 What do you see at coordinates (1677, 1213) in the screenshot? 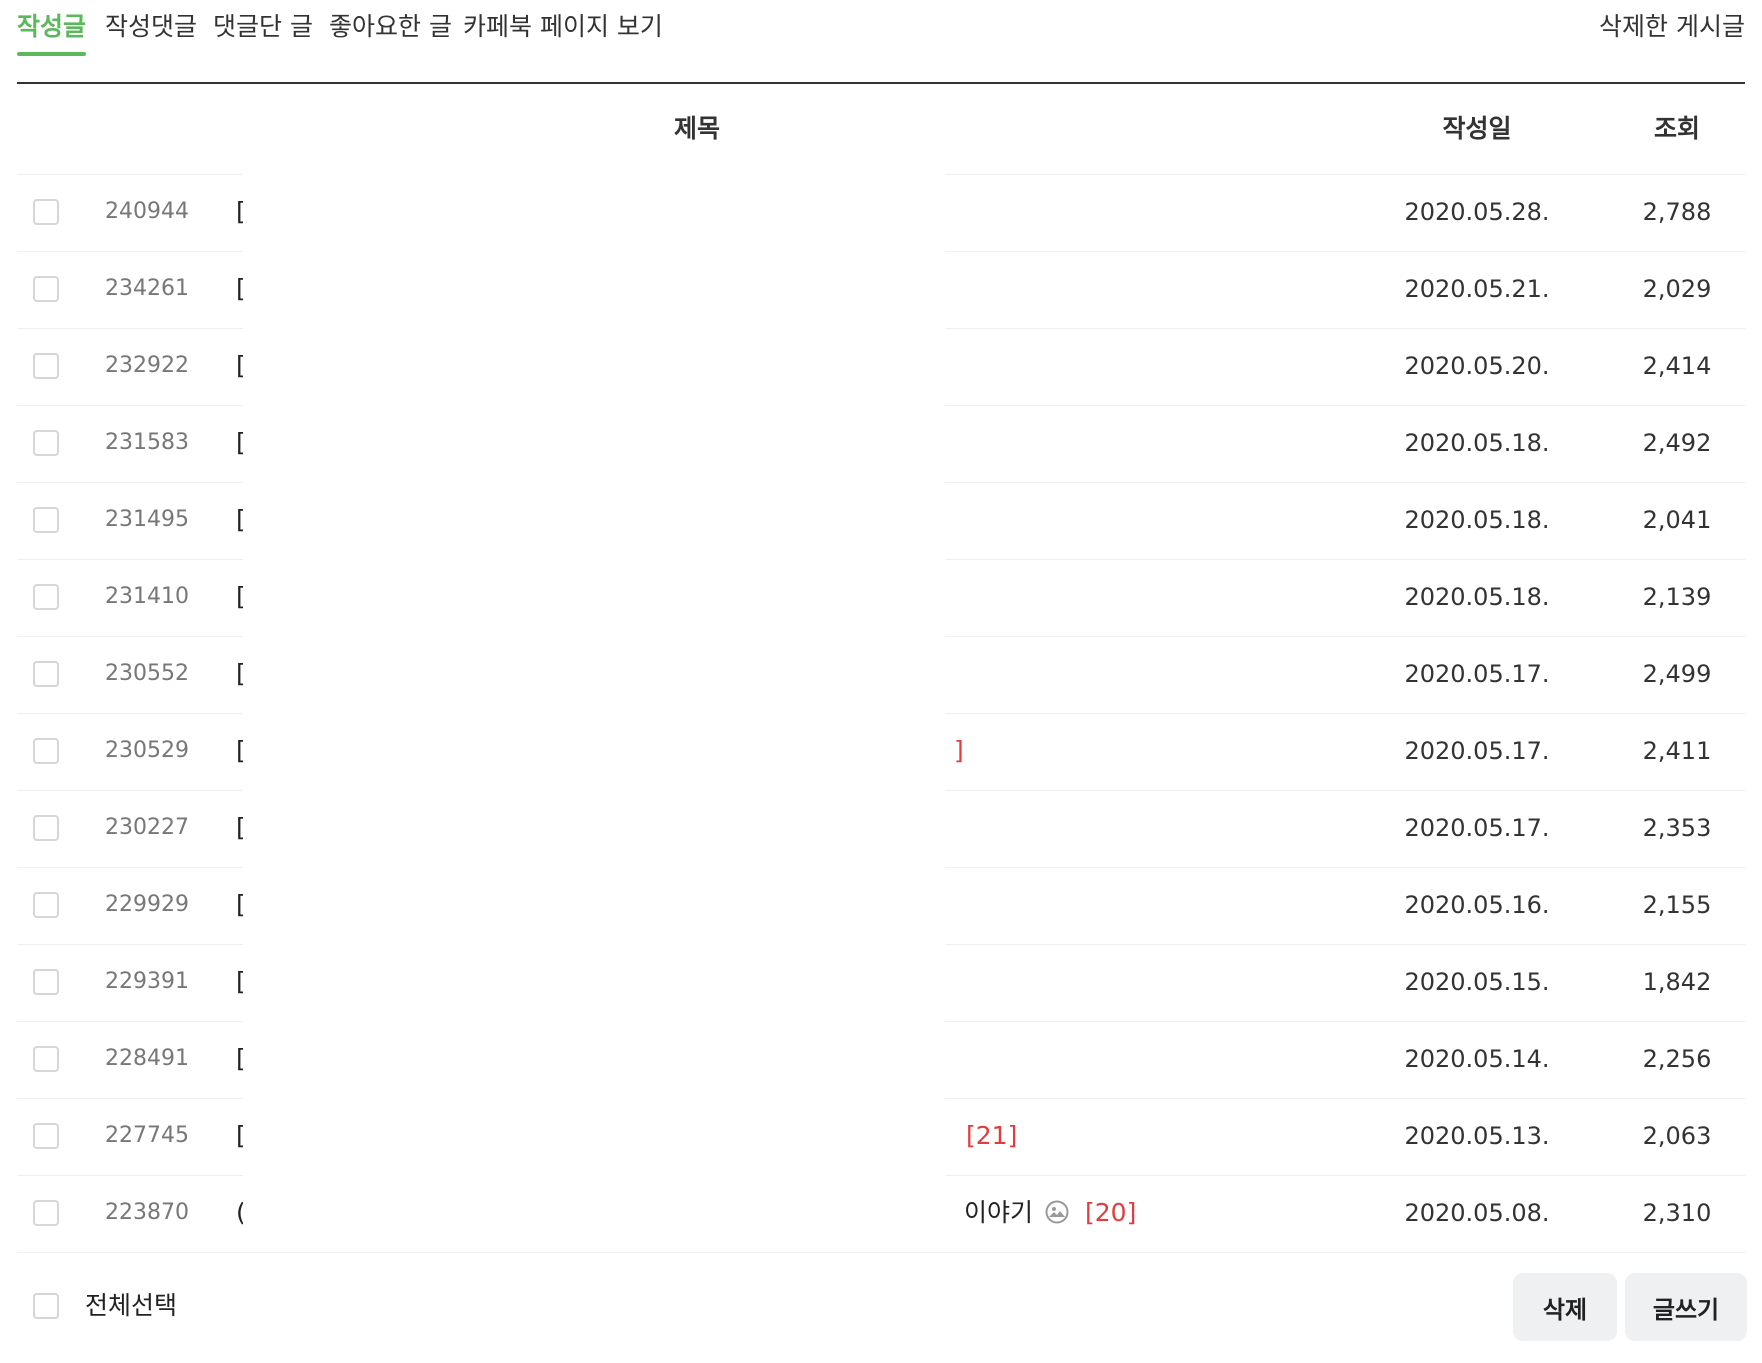
I see `article-views: 2,310` at bounding box center [1677, 1213].